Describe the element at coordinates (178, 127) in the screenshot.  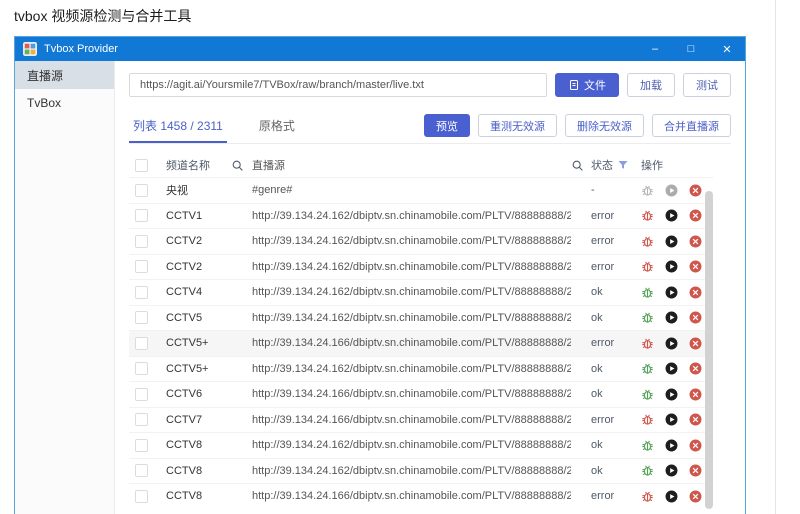
I see `tab-list: 列表 1458 / 2311` at that location.